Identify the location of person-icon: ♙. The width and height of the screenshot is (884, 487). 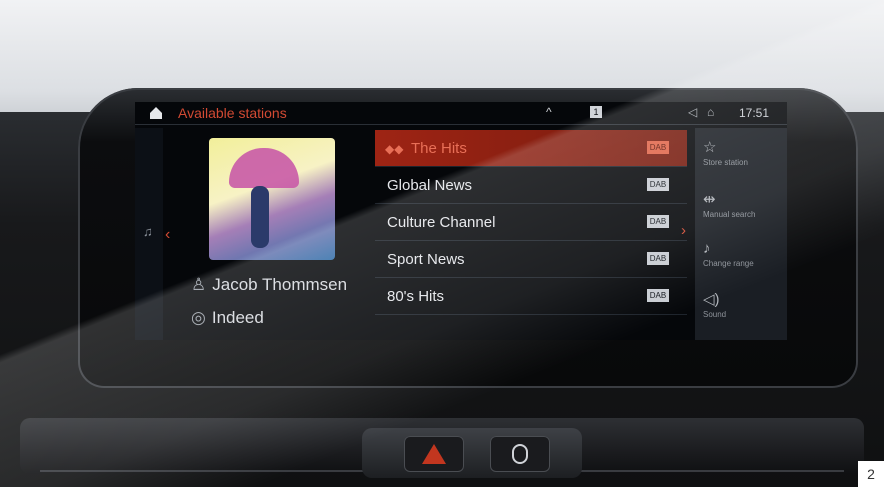
(199, 284).